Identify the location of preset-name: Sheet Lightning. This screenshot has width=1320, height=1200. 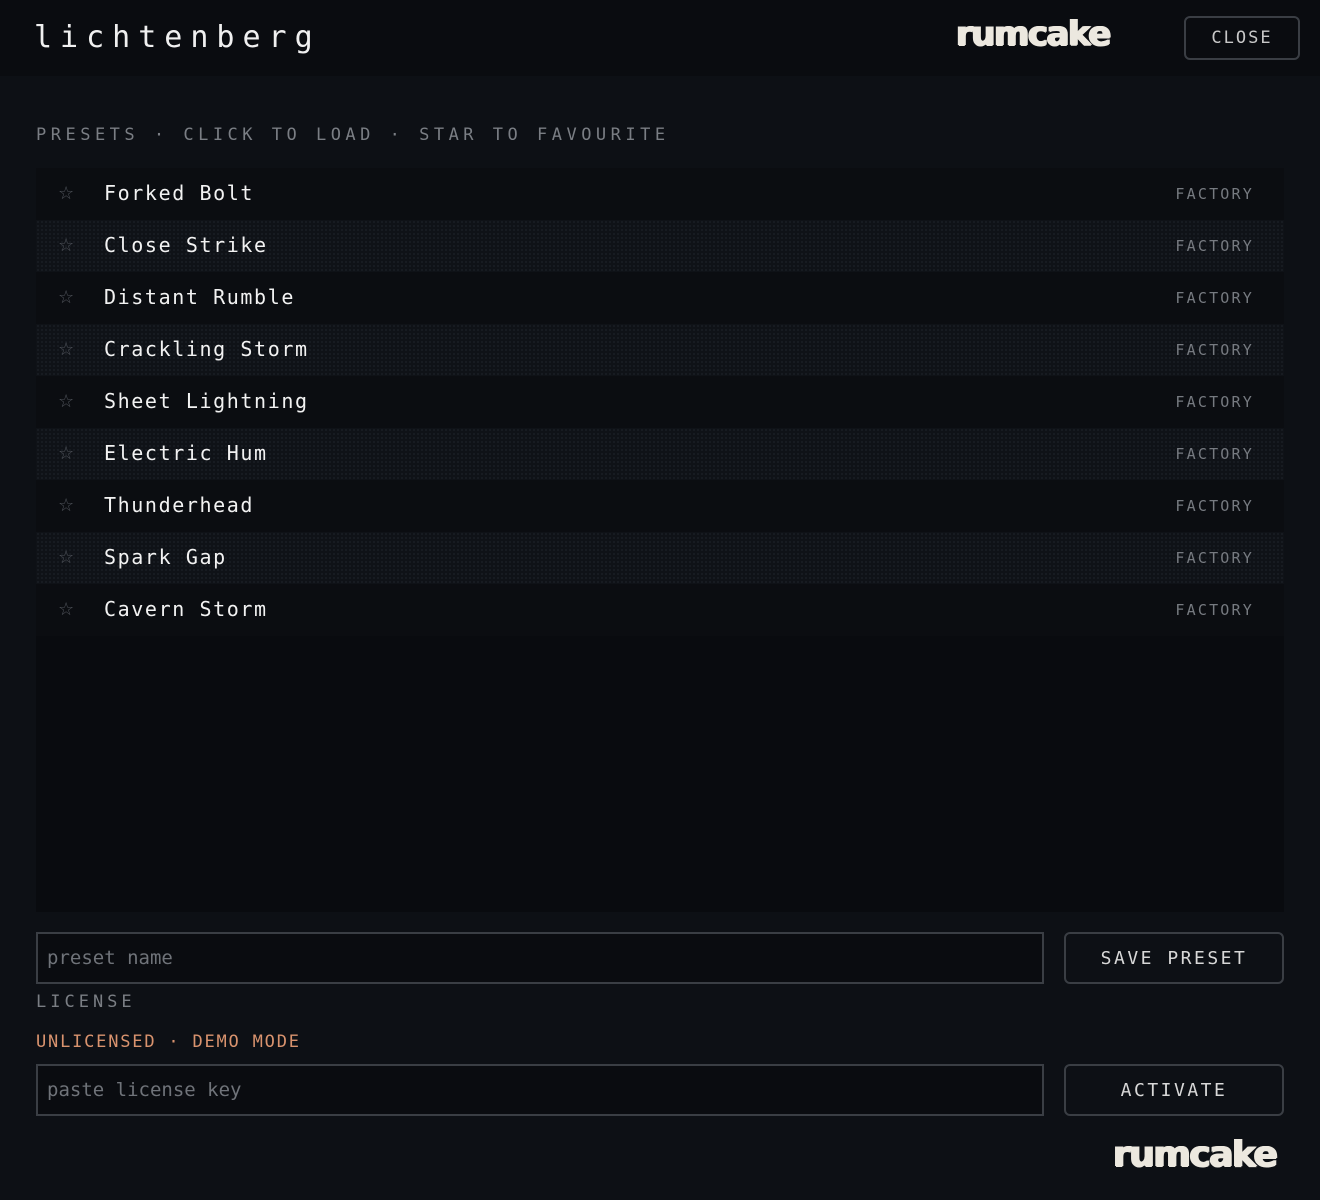
(206, 401).